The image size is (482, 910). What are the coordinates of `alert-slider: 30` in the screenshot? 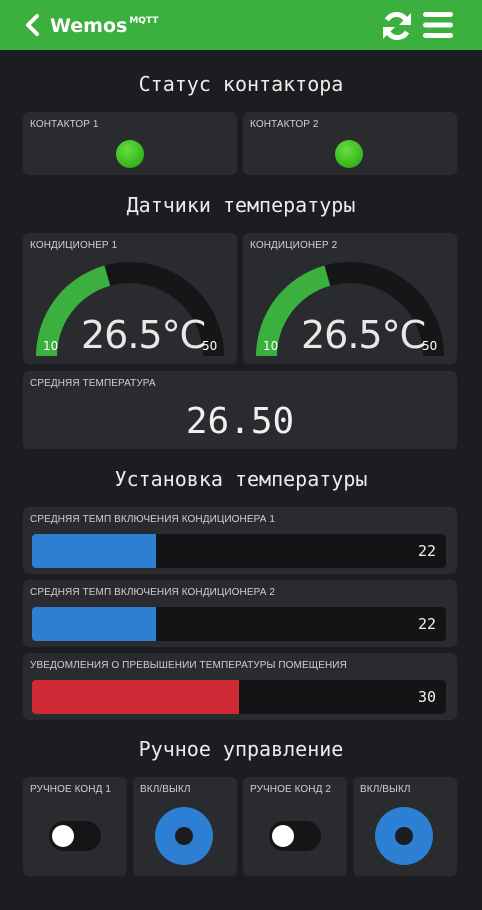 It's located at (239, 697).